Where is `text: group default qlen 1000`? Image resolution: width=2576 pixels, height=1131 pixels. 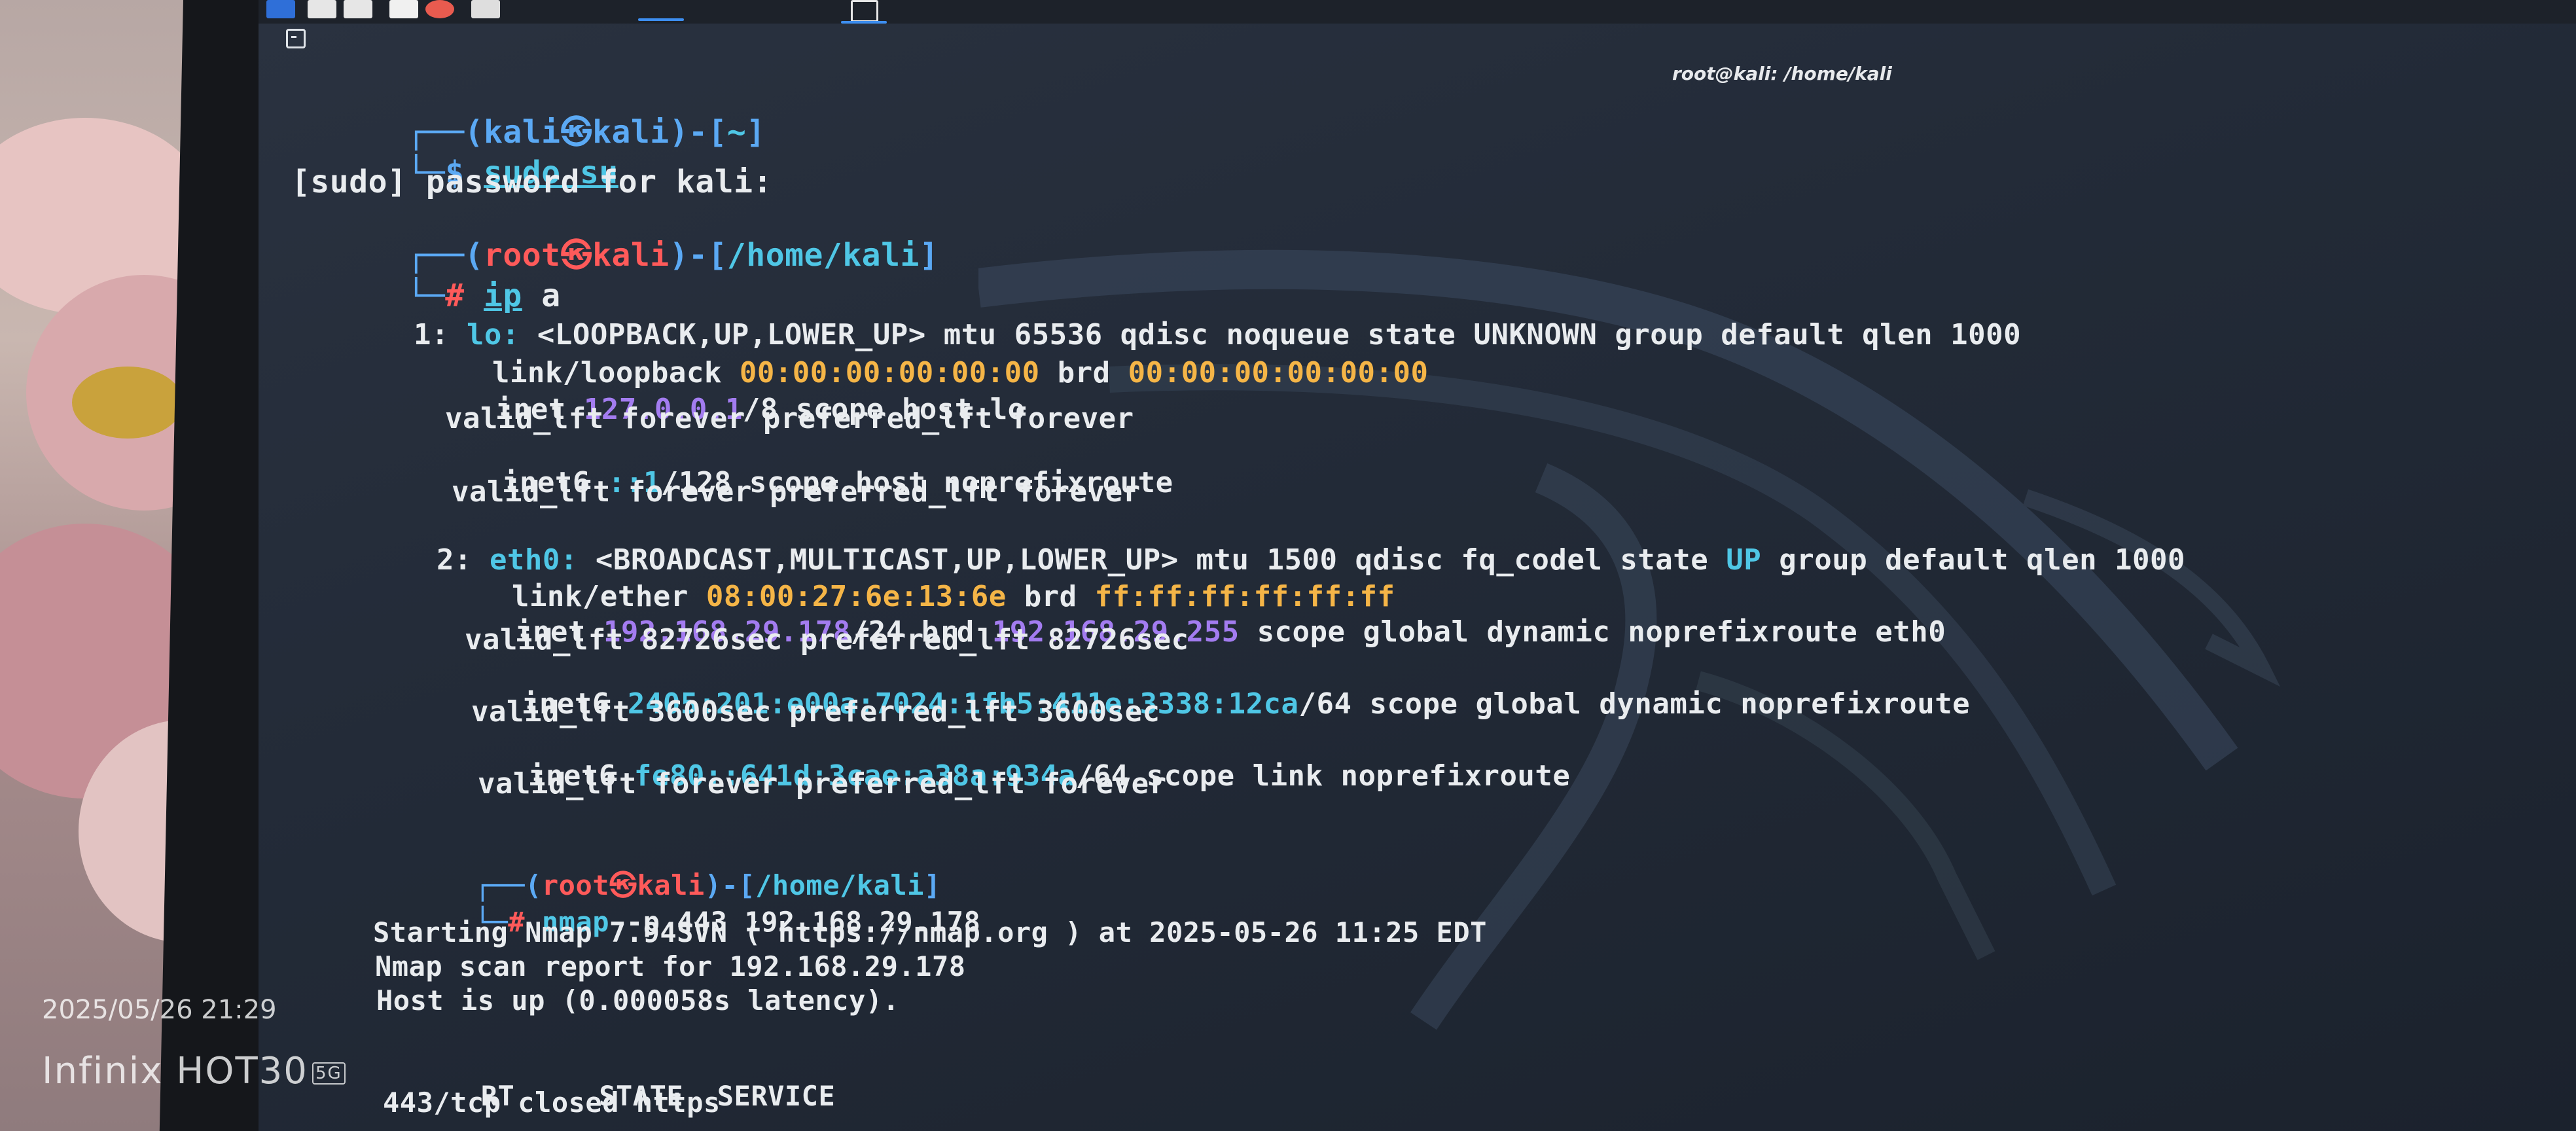
text: group default qlen 1000 is located at coordinates (1973, 560).